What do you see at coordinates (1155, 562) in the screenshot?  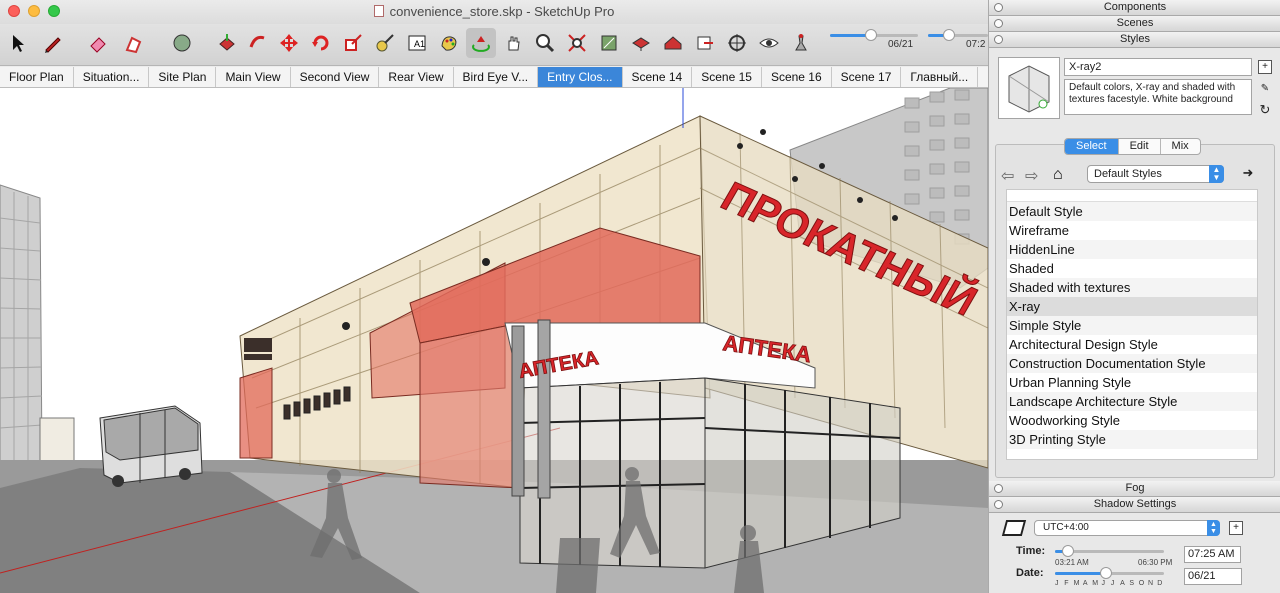 I see `sunset-label: 06:30 PM` at bounding box center [1155, 562].